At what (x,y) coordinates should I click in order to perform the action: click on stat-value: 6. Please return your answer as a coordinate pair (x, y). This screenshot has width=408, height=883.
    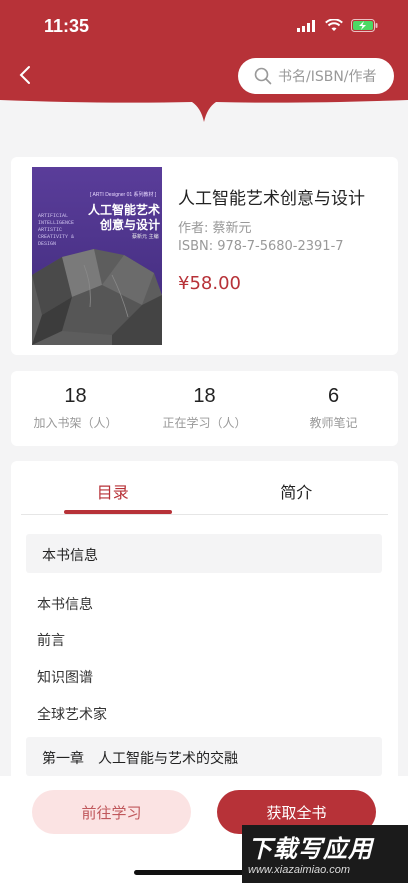
    Looking at the image, I should click on (333, 396).